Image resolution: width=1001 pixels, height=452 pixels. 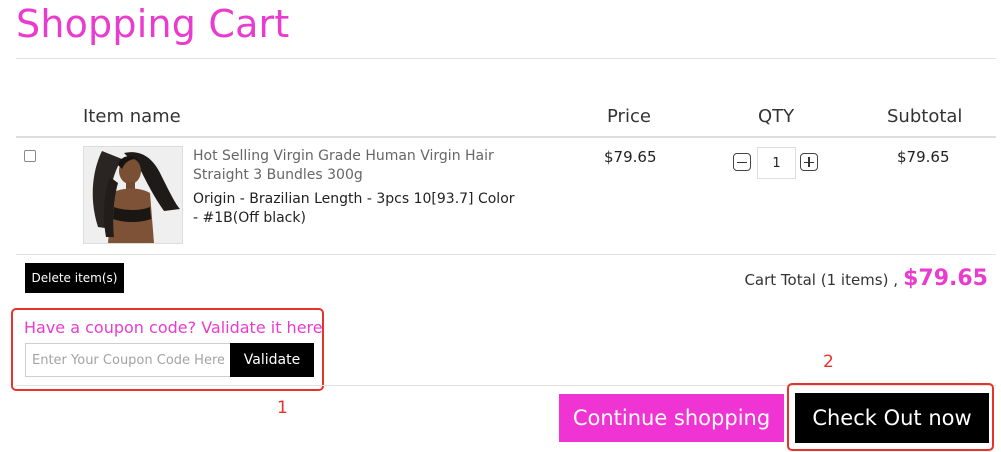 I want to click on item-select-checkbox, so click(x=30, y=156).